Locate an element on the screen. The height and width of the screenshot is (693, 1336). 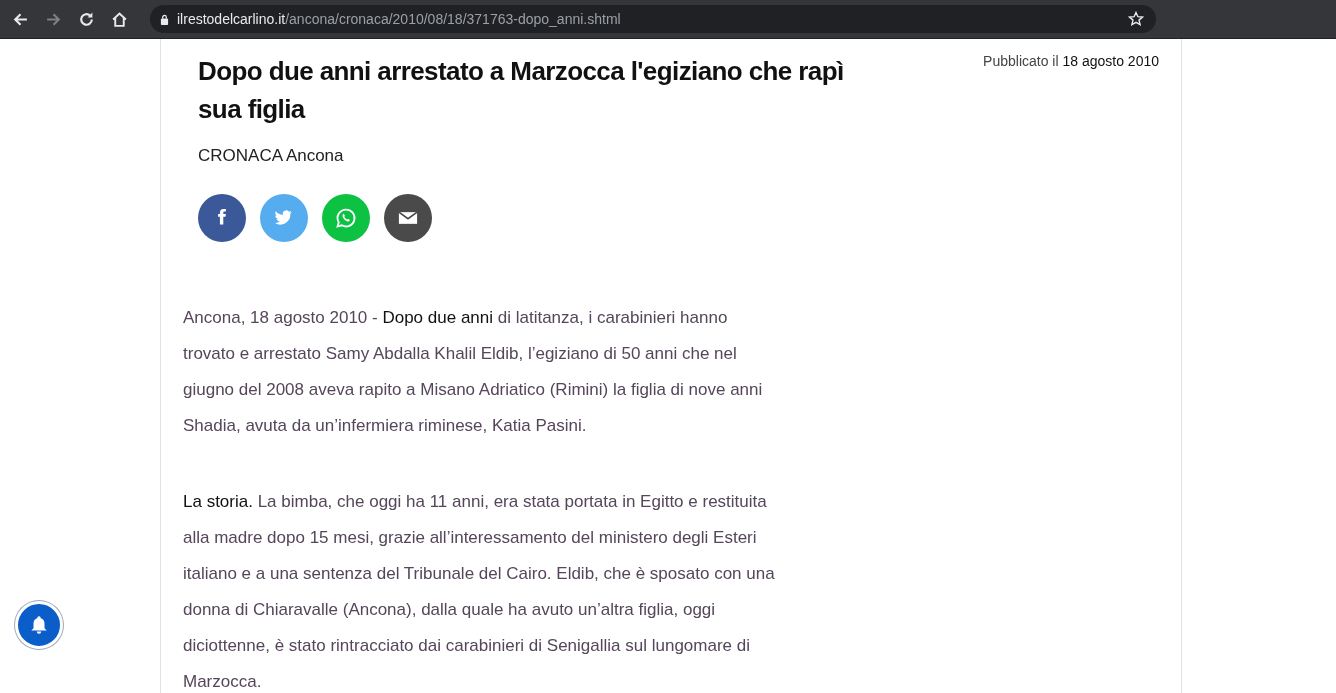
article-paragraph: La storia. La bimba, che oggi ha 11 anni, era stata portata in Egitto e restituita alla madre dopo 15 mesi, grazie all’interessamento del ministero degli Esteri italiano e a una sentenza del Tribunale del Cairo. Eldib, che è sposato con una donna di Chiaravalle (Ancona), dalla quale ha avuto un’altra figlia, oggi diciottenne, è stato rintracciato dai carabinieri di Senigallia sul lungomare di Marzocca. is located at coordinates (479, 592).